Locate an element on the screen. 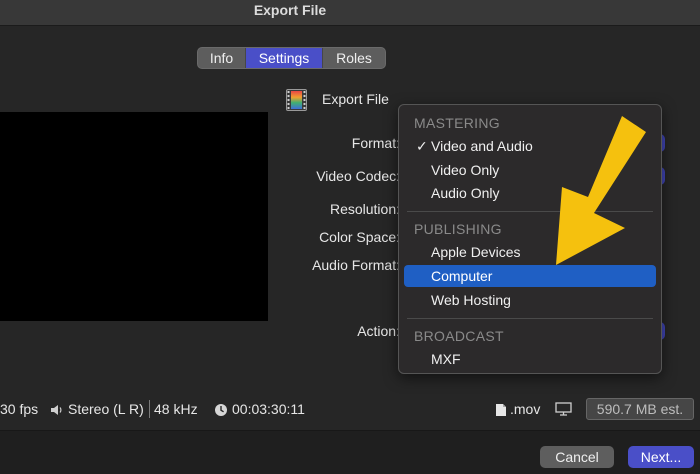 The height and width of the screenshot is (474, 700). audio-format-label: Audio Format: is located at coordinates (356, 265).